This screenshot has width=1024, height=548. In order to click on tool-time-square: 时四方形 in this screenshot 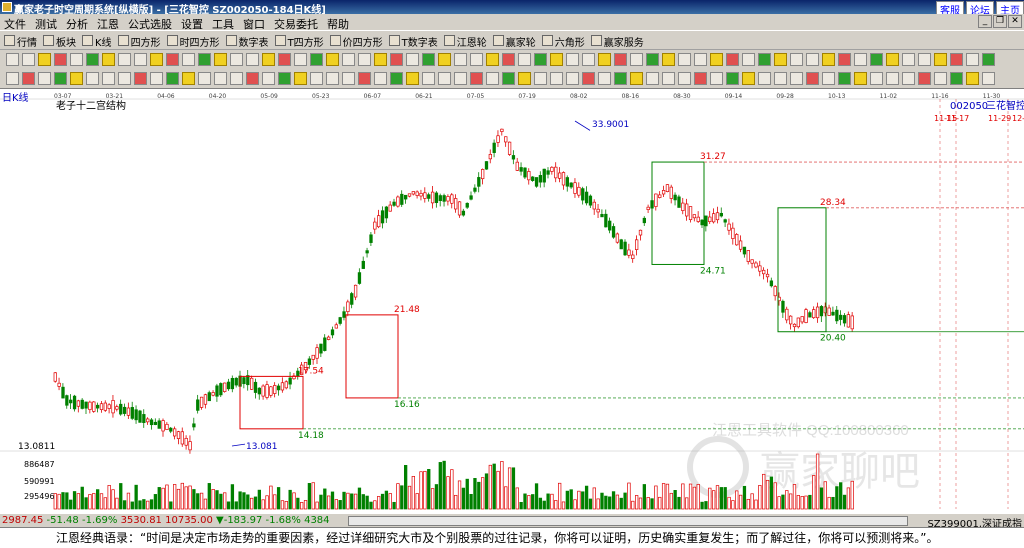, I will do `click(193, 41)`.